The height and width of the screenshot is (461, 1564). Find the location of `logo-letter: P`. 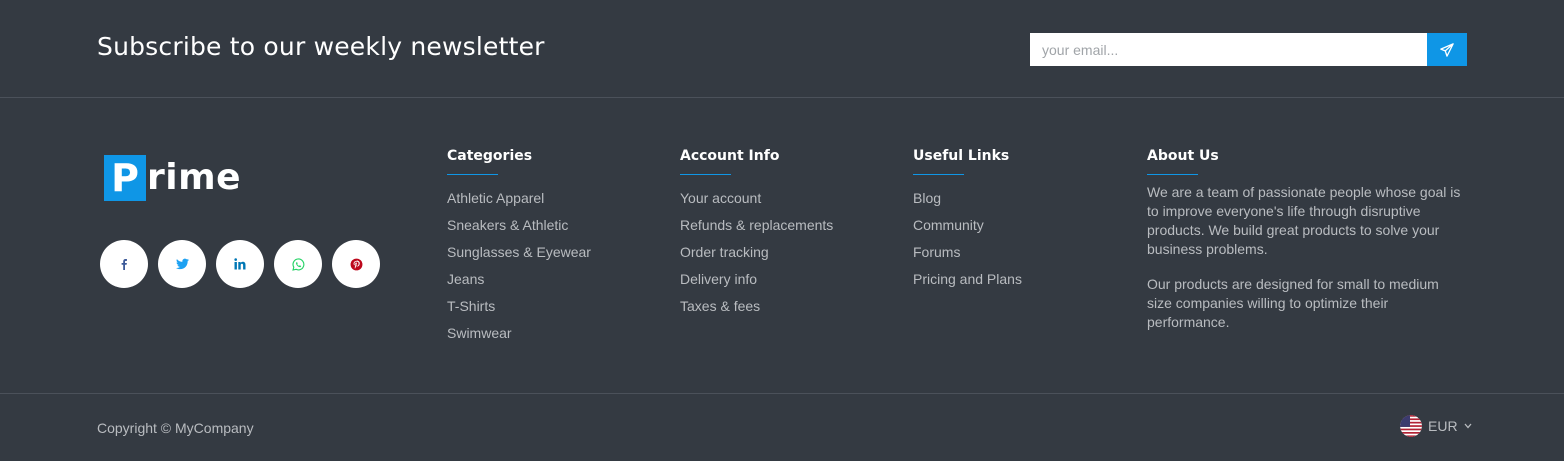

logo-letter: P is located at coordinates (125, 178).